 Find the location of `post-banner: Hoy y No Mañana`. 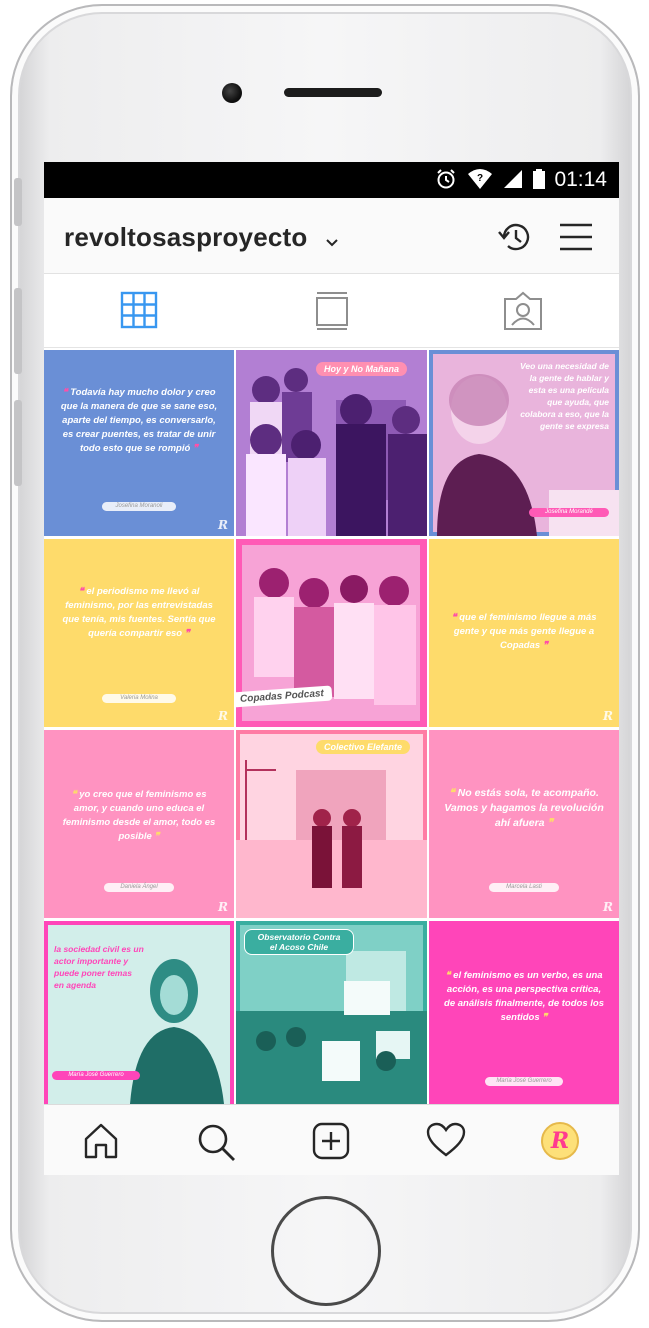

post-banner: Hoy y No Mañana is located at coordinates (362, 369).